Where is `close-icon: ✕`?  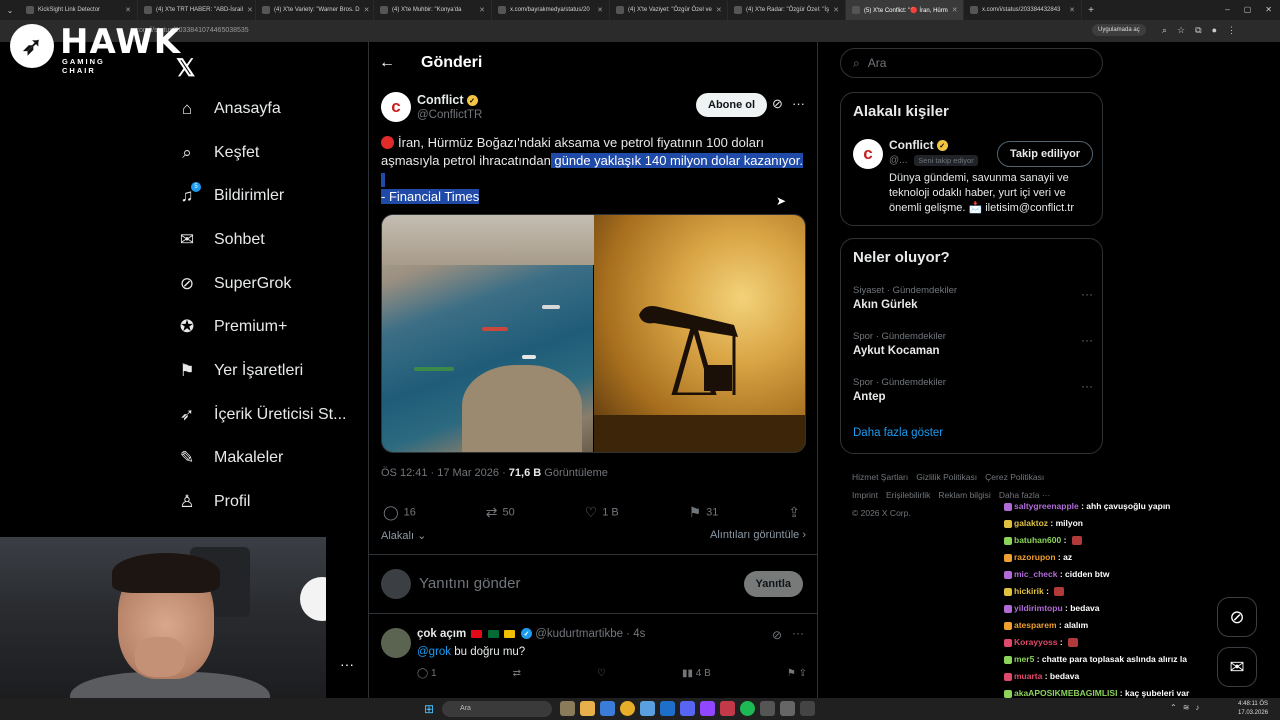
close-icon: ✕ is located at coordinates (1268, 9).